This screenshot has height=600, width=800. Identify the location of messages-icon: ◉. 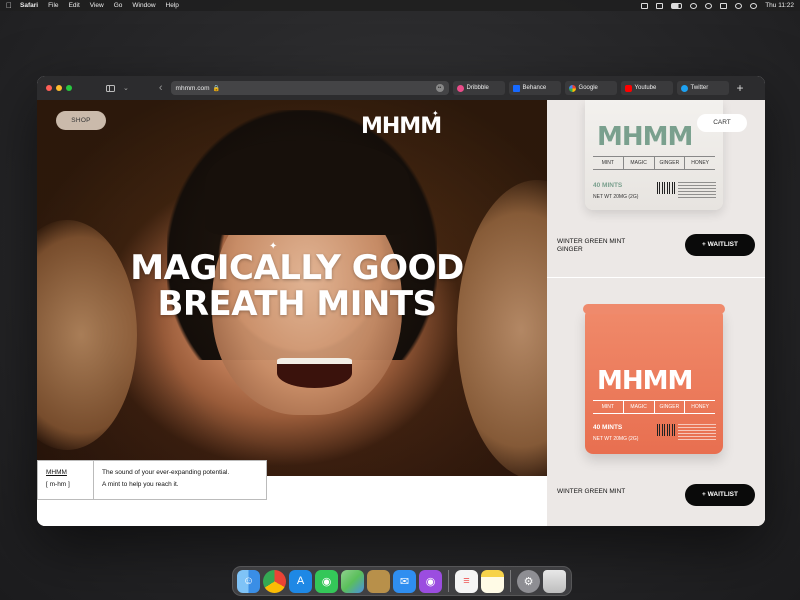
(326, 581).